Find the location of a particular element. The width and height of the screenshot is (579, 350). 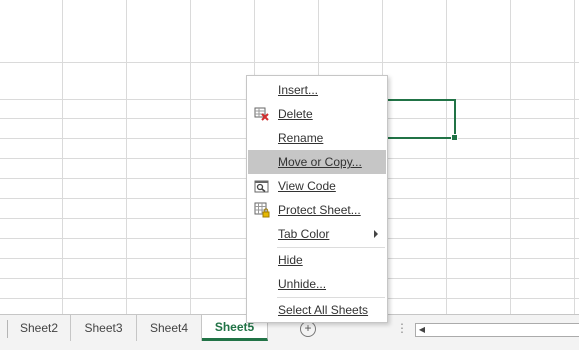

sheet-tab-sheet3: Sheet3 is located at coordinates (104, 328).